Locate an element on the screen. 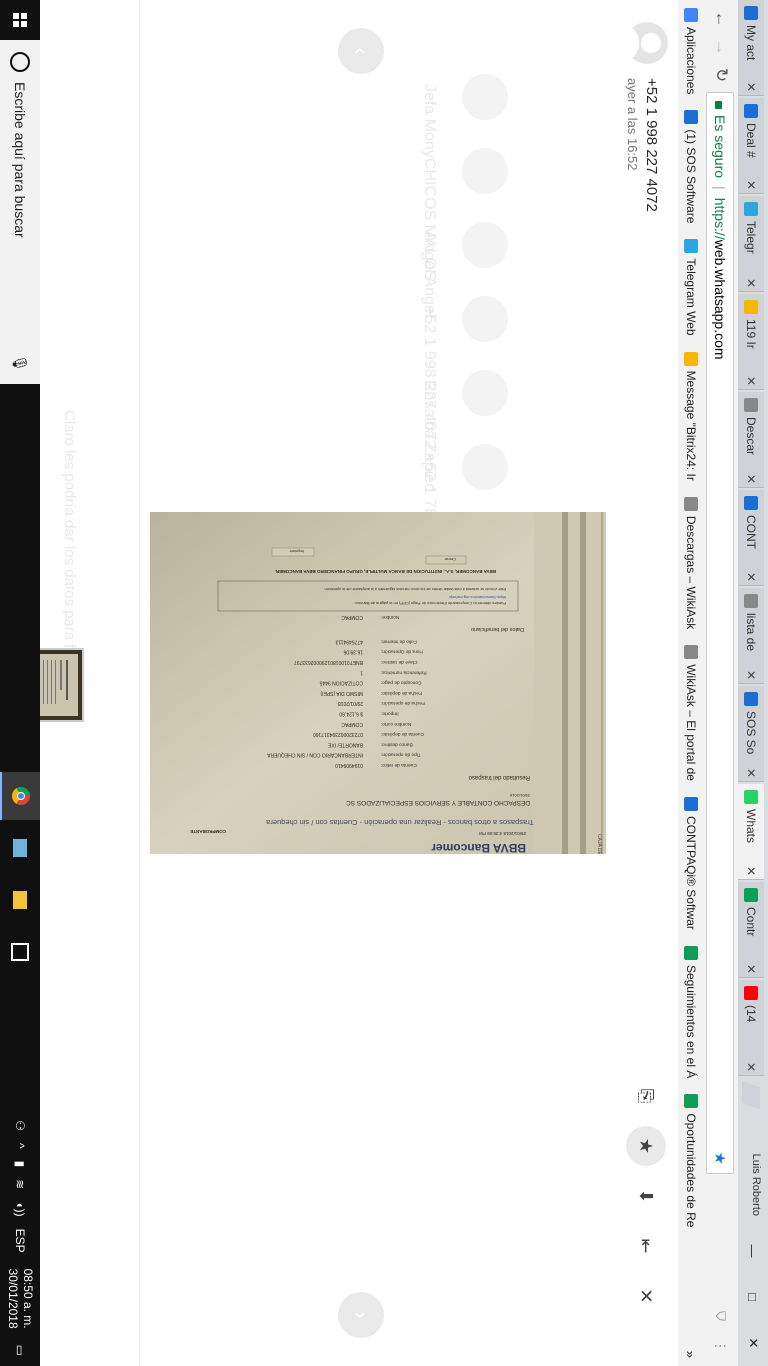 The width and height of the screenshot is (768, 1366). receipt-row-label: Tipo de operación: is located at coordinates (401, 755).